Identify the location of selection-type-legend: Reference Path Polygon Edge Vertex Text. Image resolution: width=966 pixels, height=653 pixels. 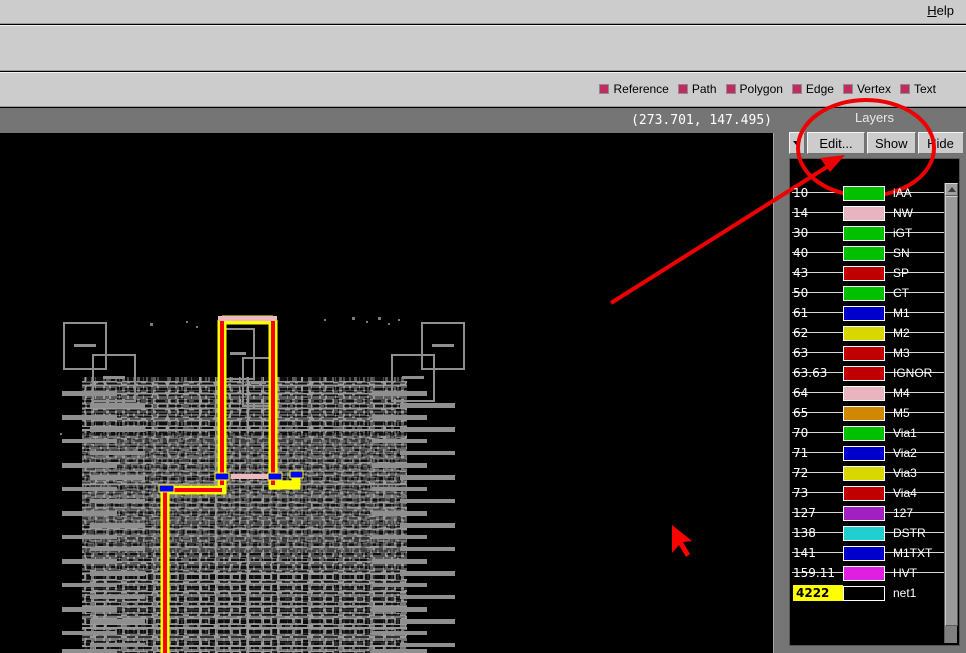
(767, 89).